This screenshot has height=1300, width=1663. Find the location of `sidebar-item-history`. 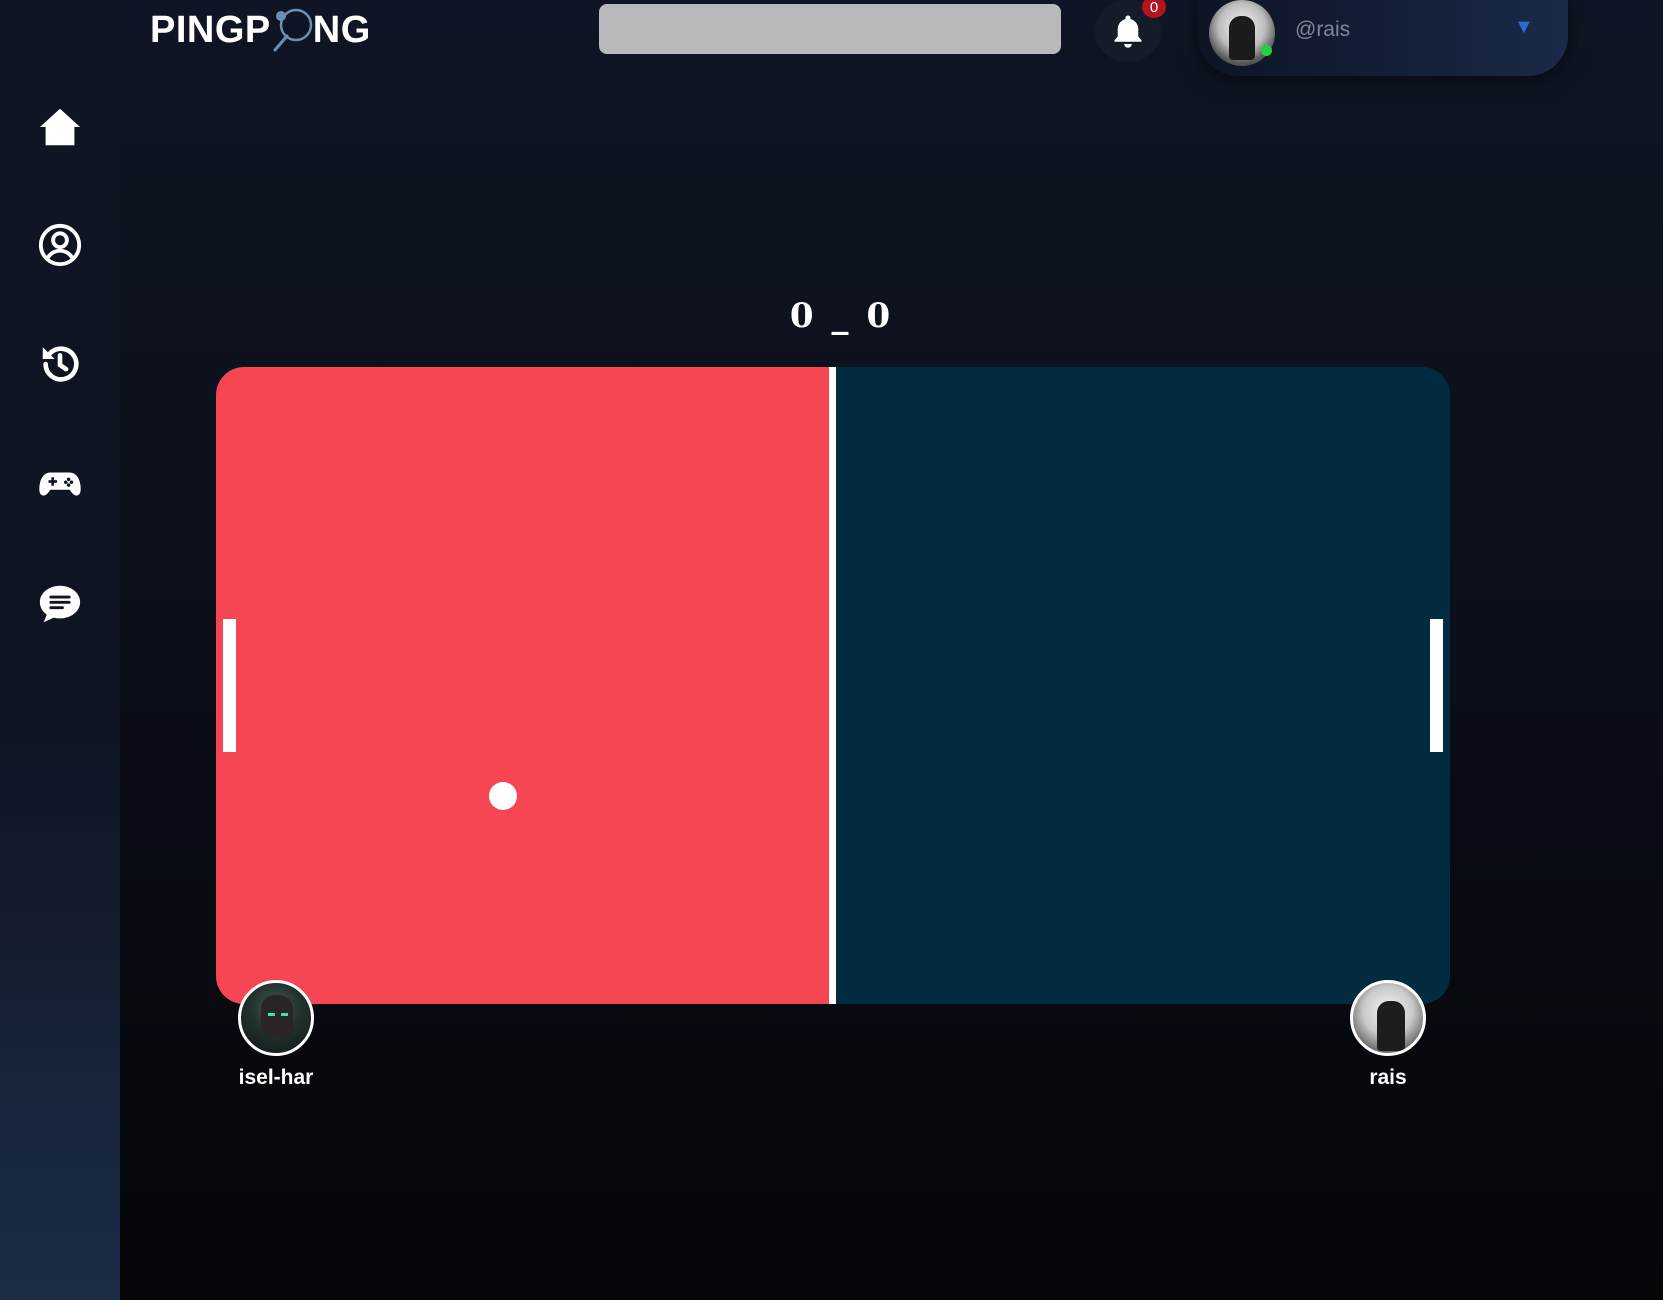

sidebar-item-history is located at coordinates (60, 364).